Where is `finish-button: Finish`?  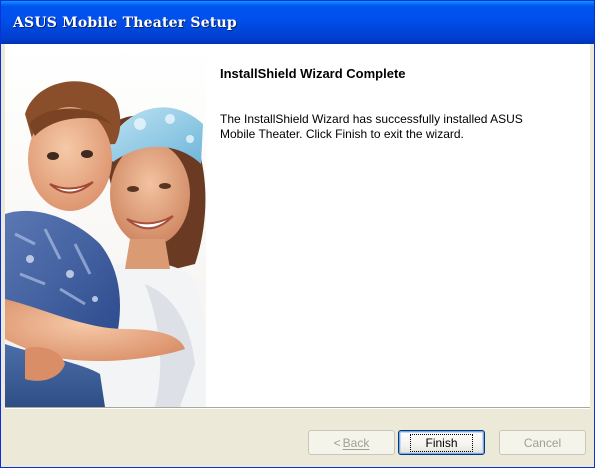 finish-button: Finish is located at coordinates (441, 442).